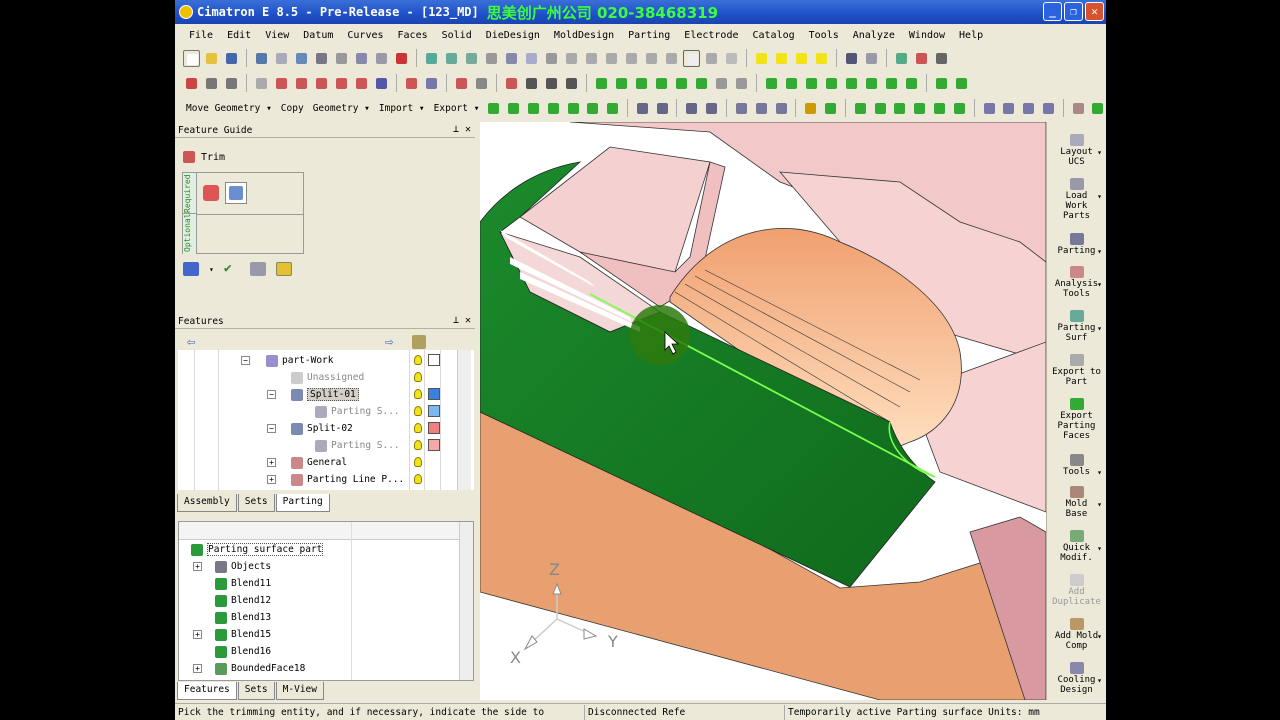 The image size is (1280, 720). I want to click on menu-electrode: Electrode, so click(711, 35).